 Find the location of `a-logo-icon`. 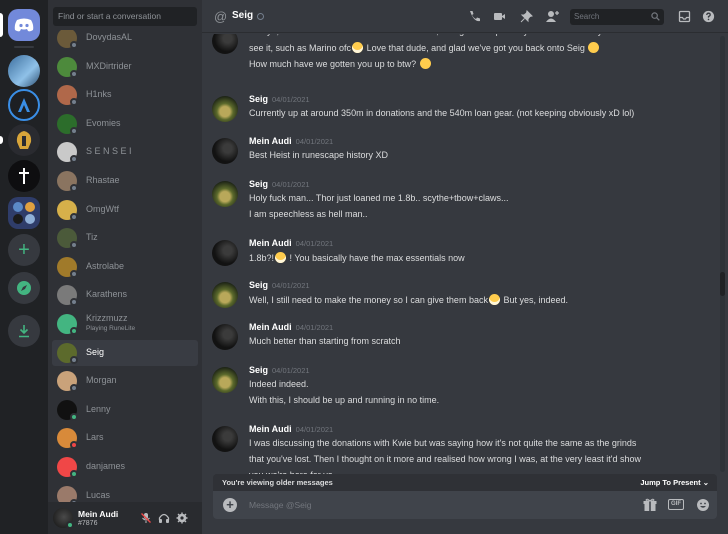

a-logo-icon is located at coordinates (24, 105).